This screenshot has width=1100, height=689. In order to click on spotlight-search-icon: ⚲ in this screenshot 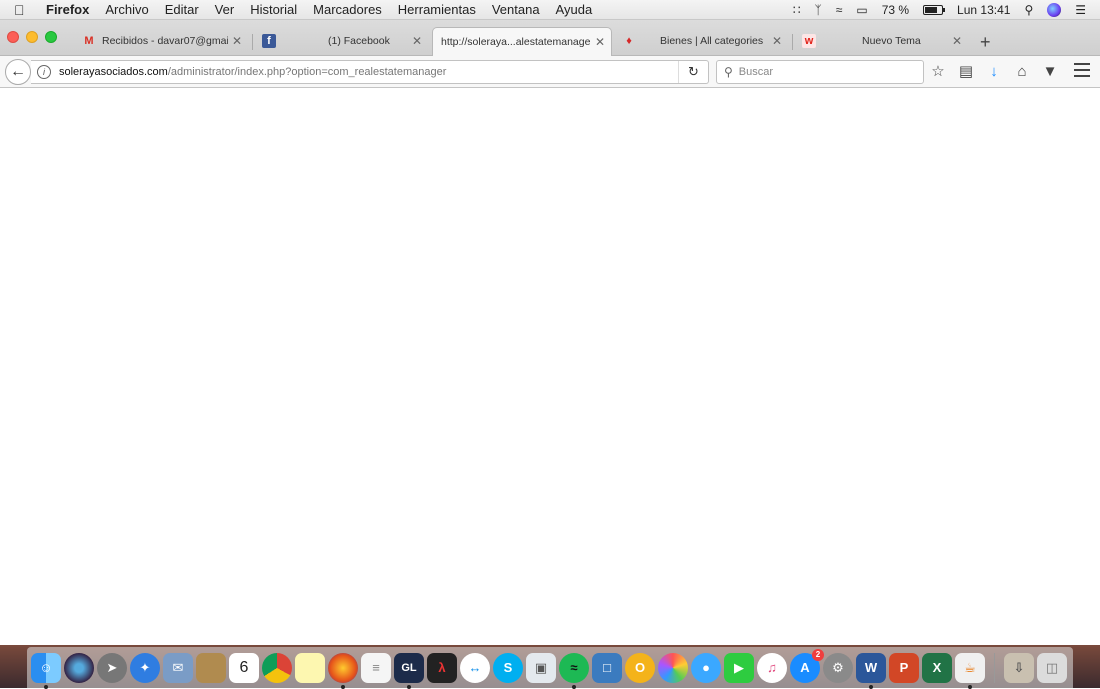, I will do `click(1028, 10)`.